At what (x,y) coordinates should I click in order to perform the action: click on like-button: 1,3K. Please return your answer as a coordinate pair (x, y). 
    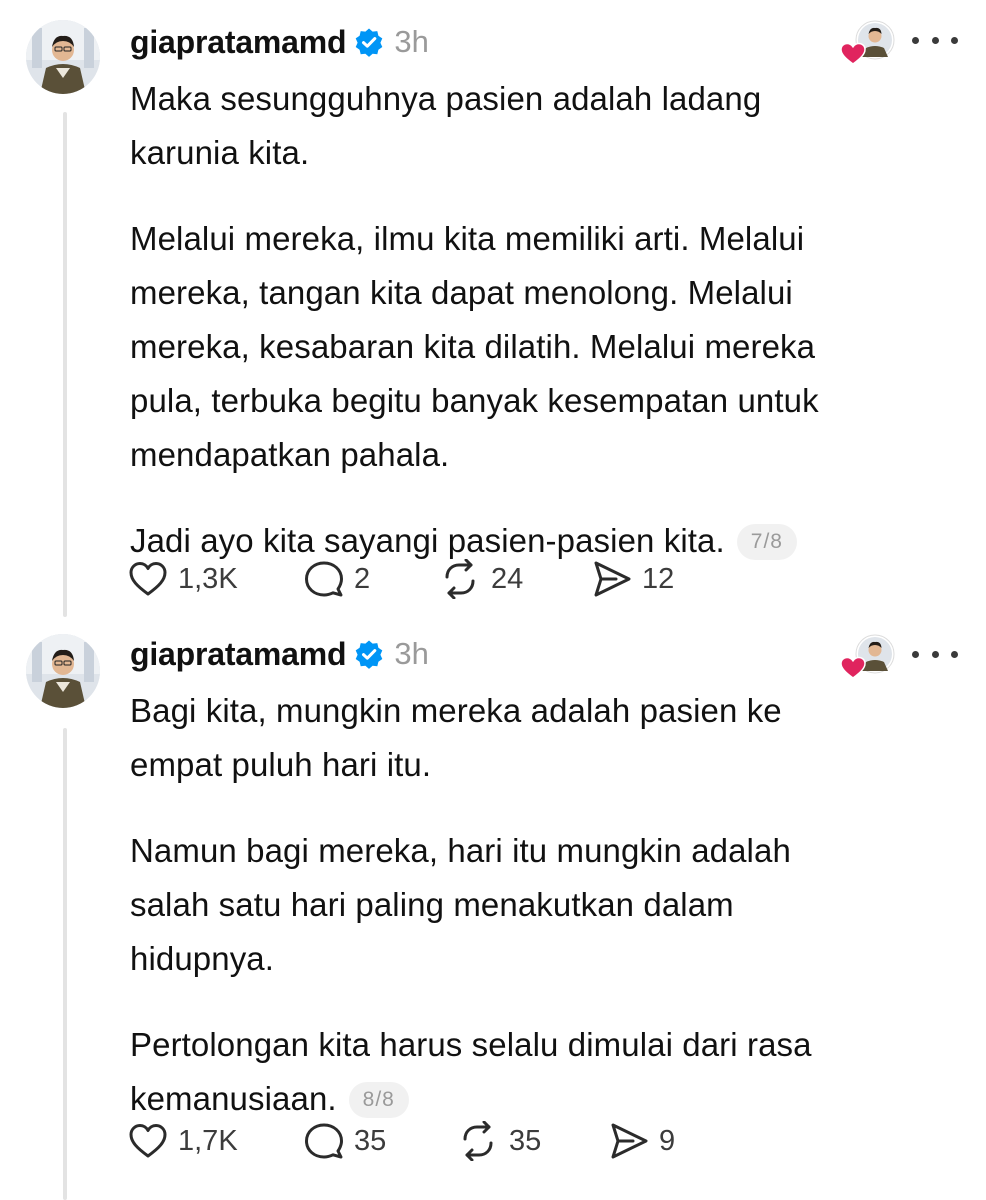
    Looking at the image, I should click on (216, 579).